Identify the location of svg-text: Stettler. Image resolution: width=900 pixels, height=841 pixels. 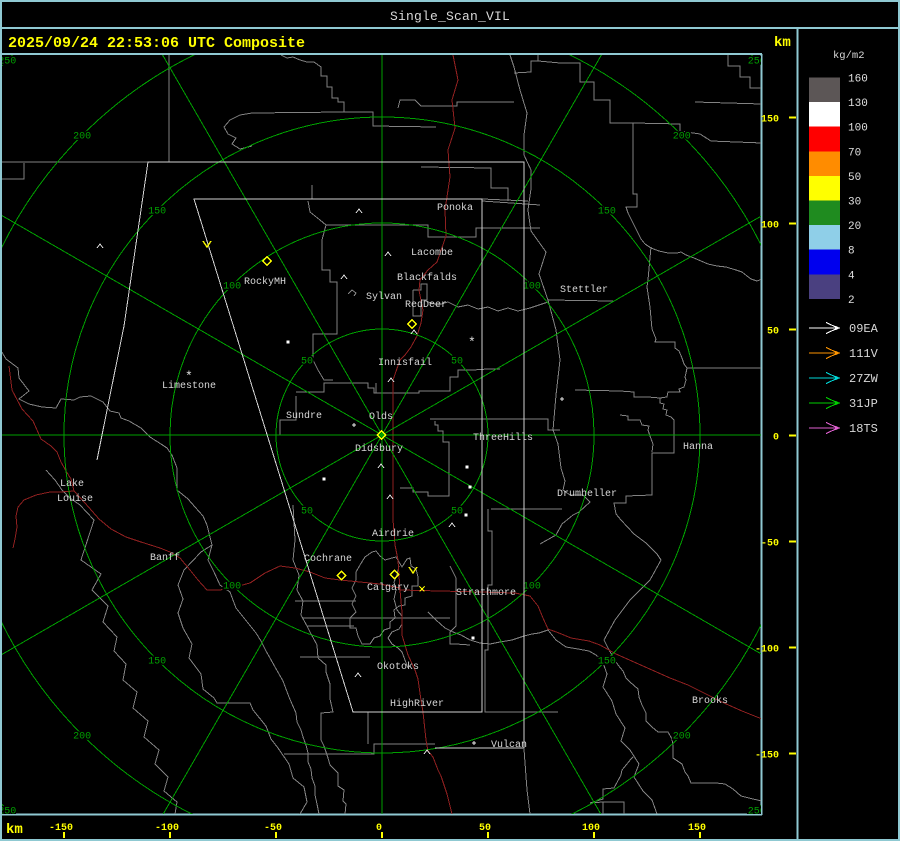
(584, 290).